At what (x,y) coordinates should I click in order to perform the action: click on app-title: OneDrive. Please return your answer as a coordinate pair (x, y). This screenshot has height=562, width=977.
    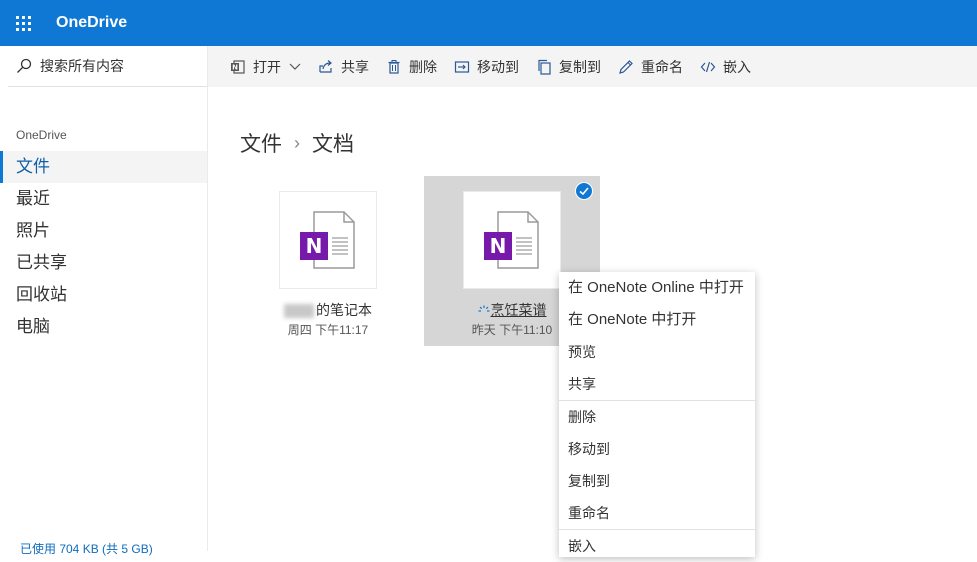
    Looking at the image, I should click on (91, 23).